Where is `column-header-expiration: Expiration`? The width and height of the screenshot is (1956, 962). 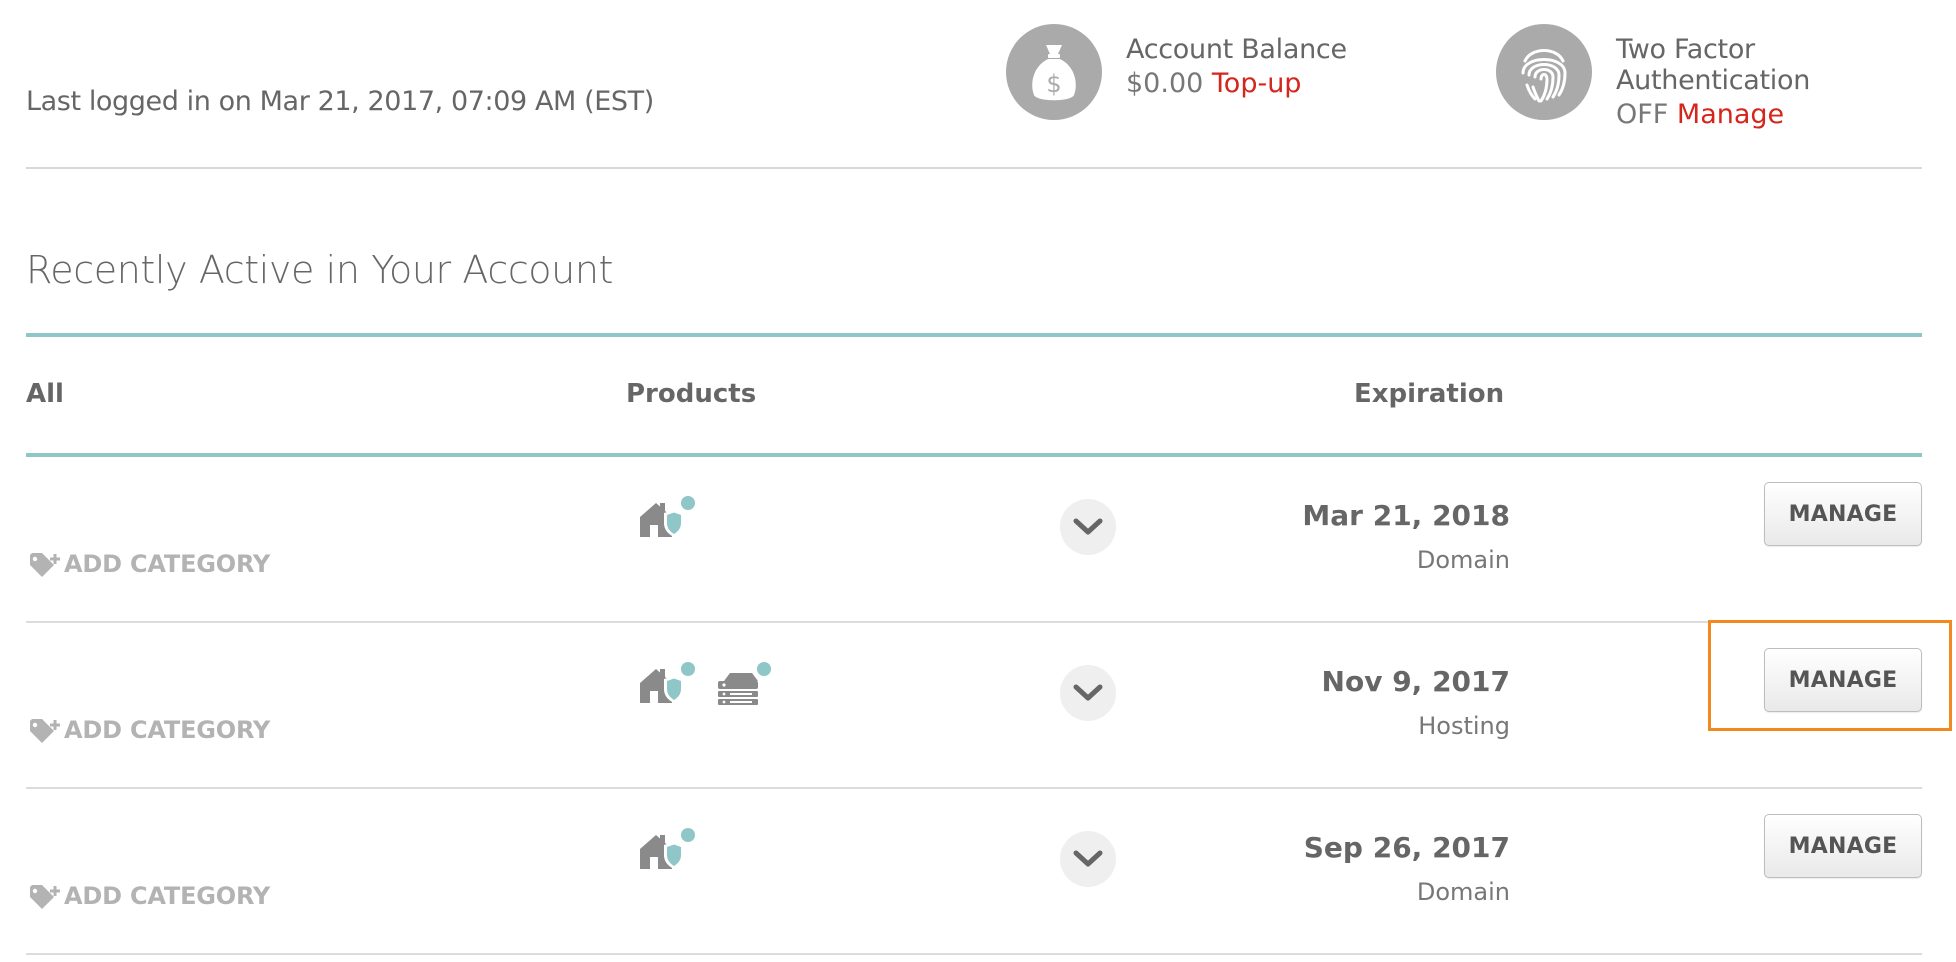 column-header-expiration: Expiration is located at coordinates (1429, 394).